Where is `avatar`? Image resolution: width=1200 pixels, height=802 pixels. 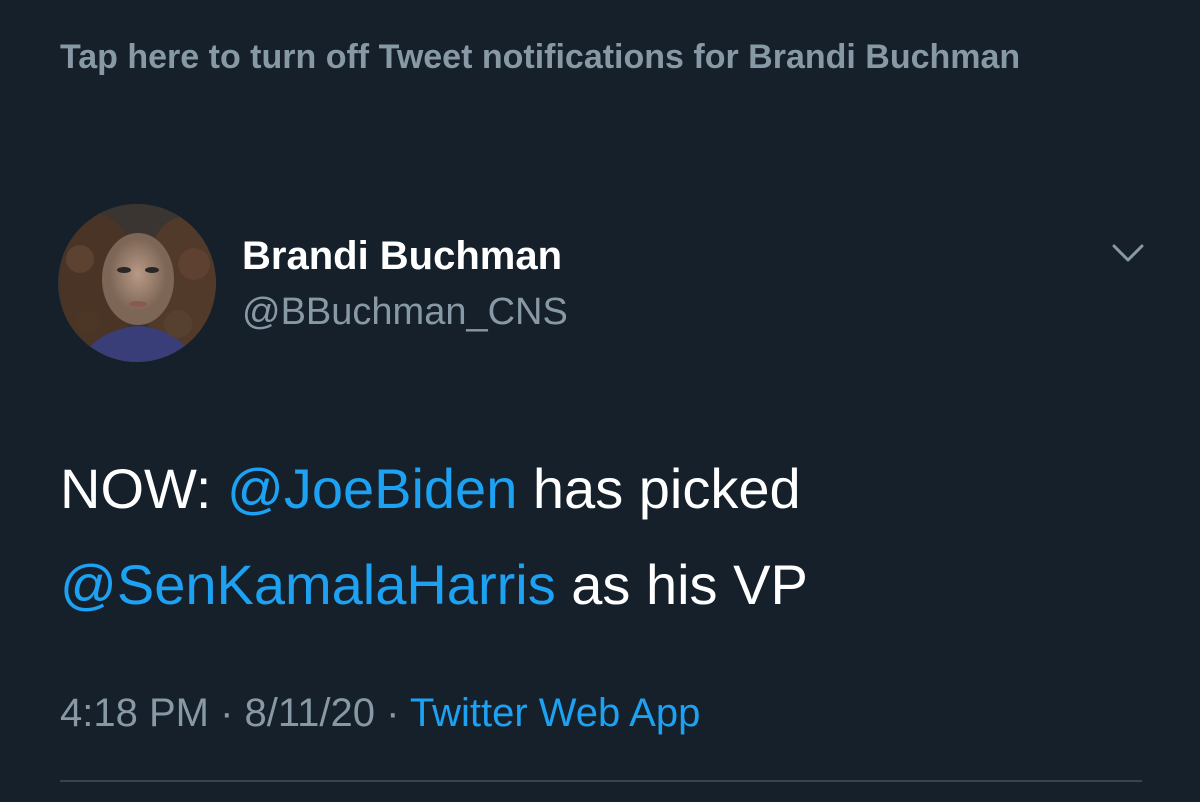
avatar is located at coordinates (137, 283).